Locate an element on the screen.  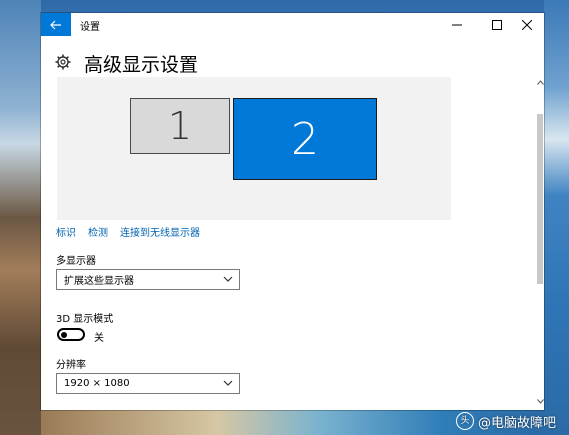
connect-wireless-display-link: 连接到无线显示器 is located at coordinates (160, 231).